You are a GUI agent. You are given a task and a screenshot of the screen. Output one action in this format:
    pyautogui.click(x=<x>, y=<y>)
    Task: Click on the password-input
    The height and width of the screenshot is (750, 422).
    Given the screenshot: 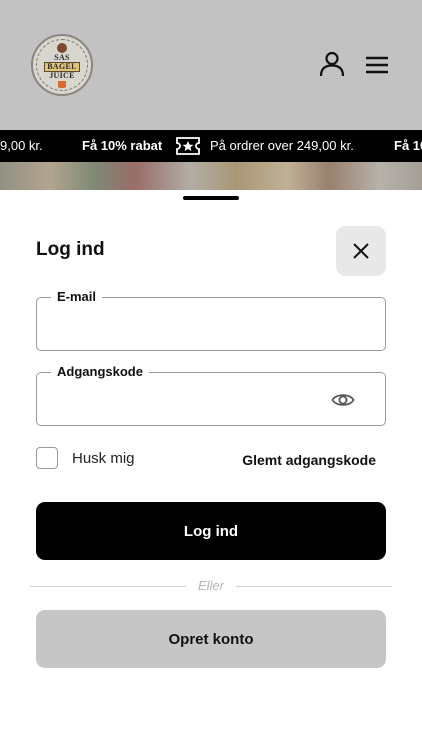 What is the action you would take?
    pyautogui.click(x=191, y=399)
    